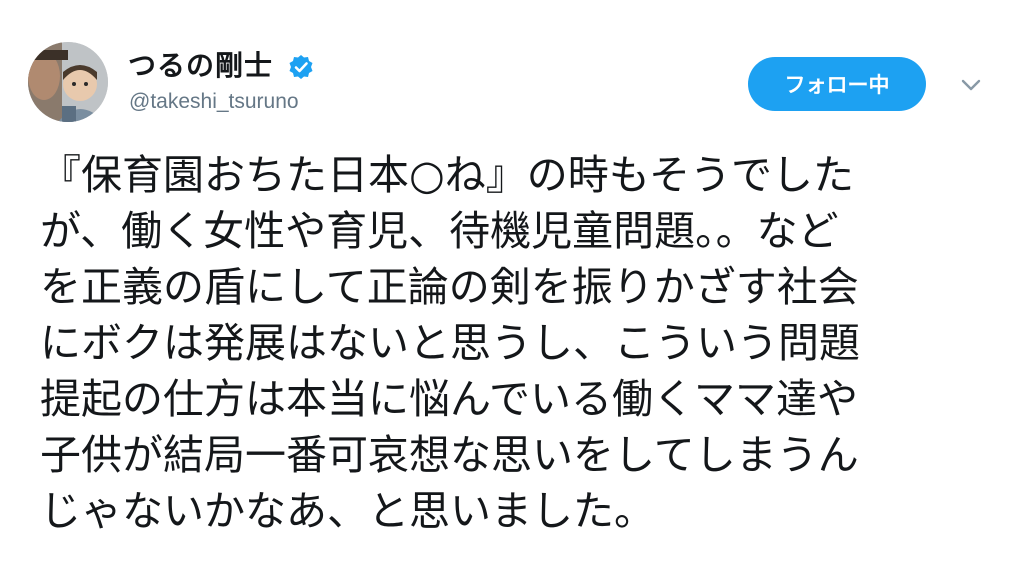 The width and height of the screenshot is (1024, 569). I want to click on verified-badge-icon, so click(301, 67).